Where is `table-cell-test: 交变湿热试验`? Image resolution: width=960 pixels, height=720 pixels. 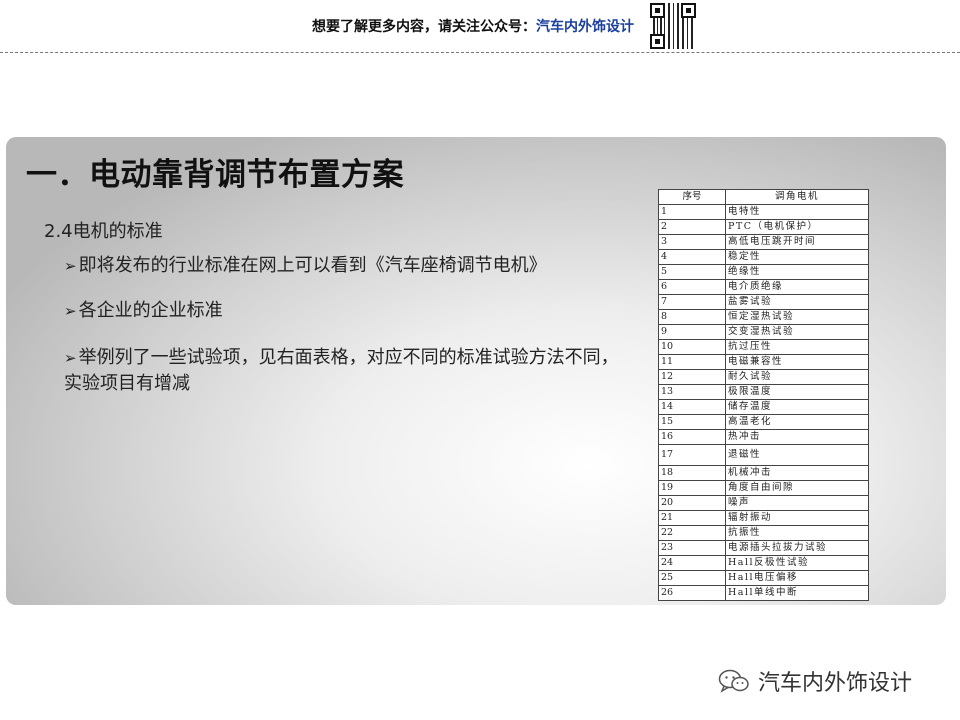 table-cell-test: 交变湿热试验 is located at coordinates (797, 332).